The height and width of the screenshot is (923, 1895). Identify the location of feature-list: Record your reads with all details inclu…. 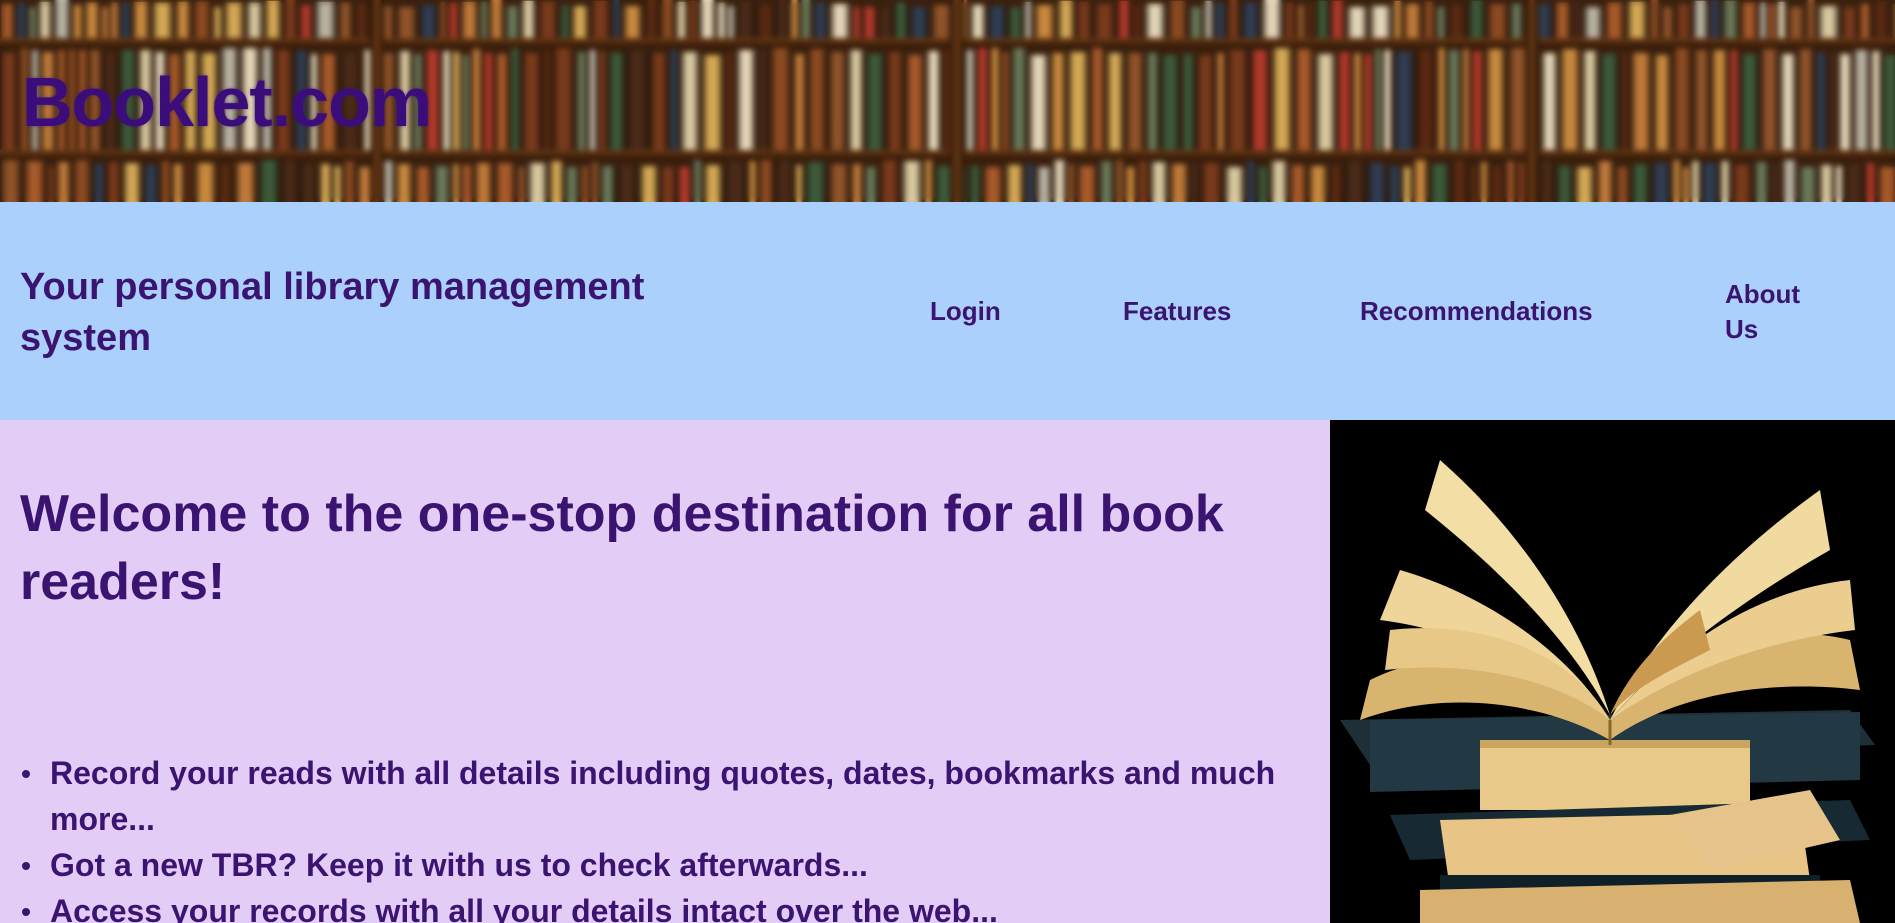
(670, 836).